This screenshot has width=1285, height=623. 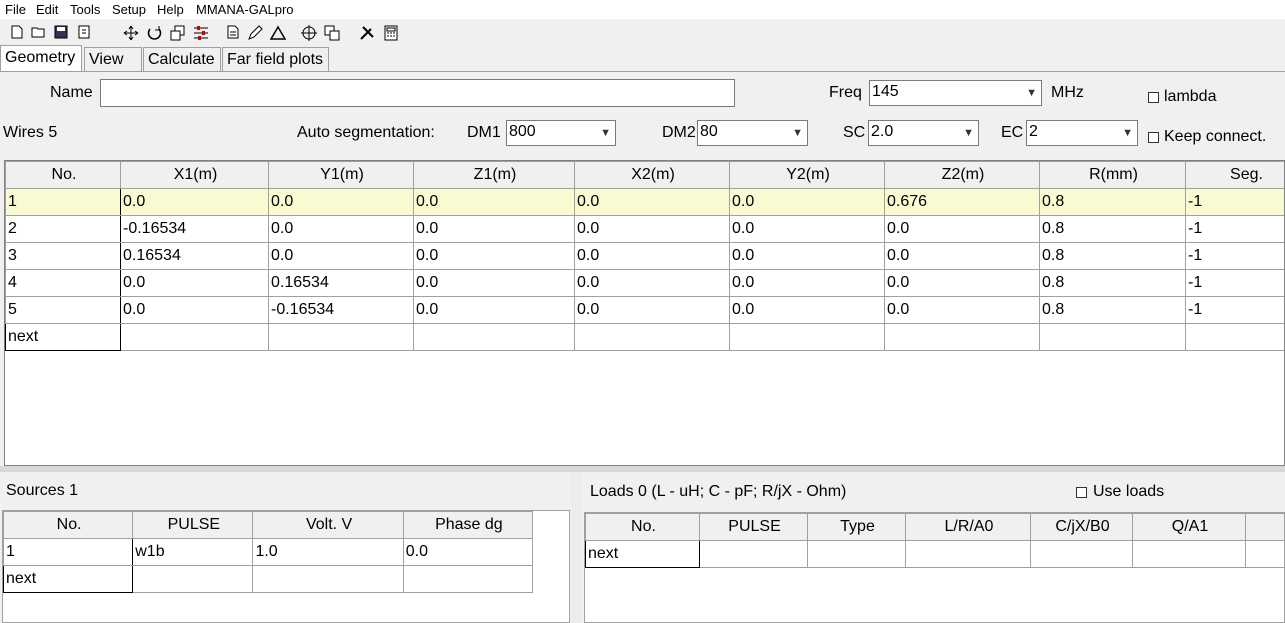 I want to click on row-header-cell: next, so click(x=642, y=554).